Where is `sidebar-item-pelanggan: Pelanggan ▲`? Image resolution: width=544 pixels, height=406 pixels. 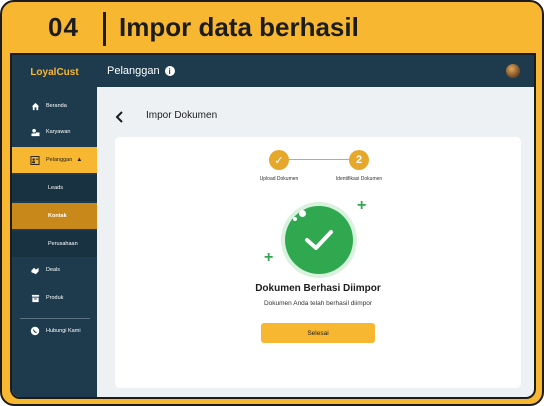
sidebar-item-pelanggan: Pelanggan ▲ is located at coordinates (54, 160).